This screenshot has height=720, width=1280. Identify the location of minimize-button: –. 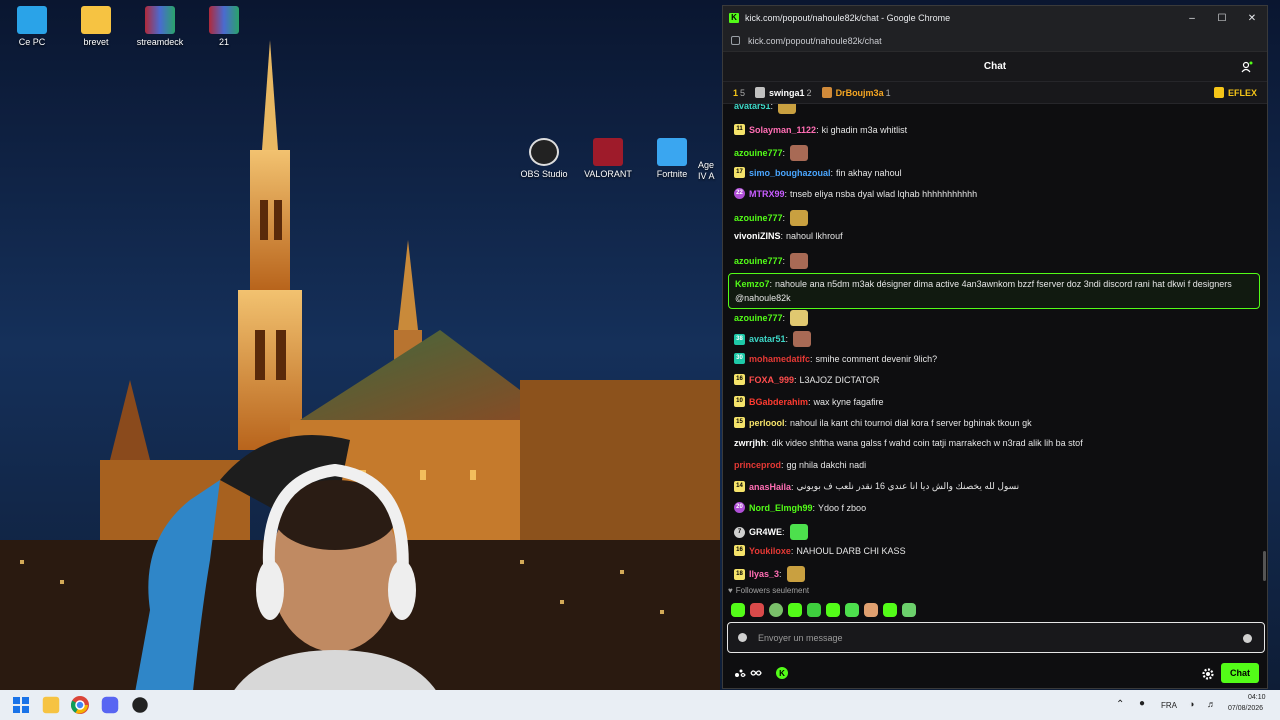
(1192, 18).